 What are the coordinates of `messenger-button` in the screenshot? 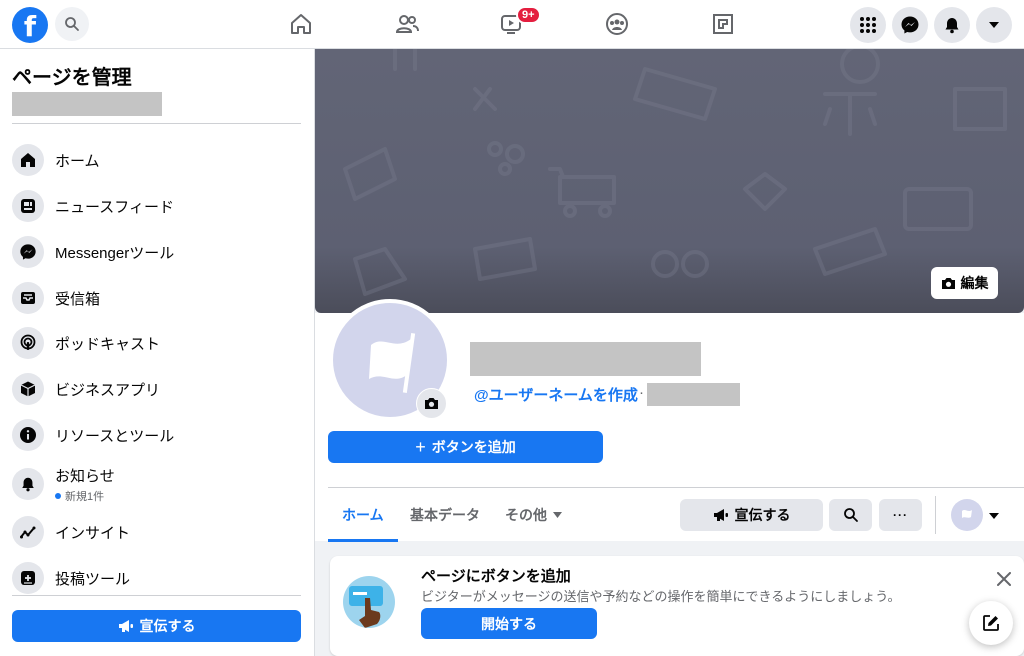 It's located at (910, 25).